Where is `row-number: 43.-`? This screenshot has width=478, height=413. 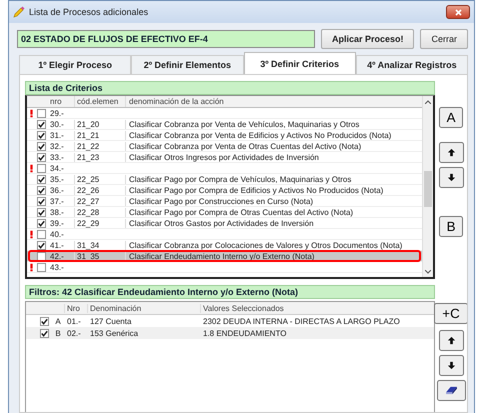
row-number: 43.- is located at coordinates (57, 267).